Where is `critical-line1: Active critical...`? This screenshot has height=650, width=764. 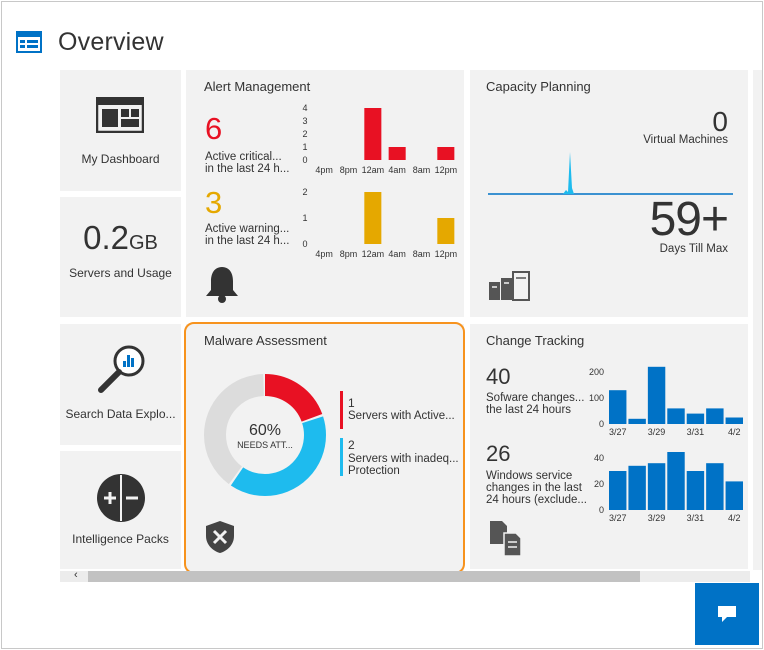 critical-line1: Active critical... is located at coordinates (243, 157).